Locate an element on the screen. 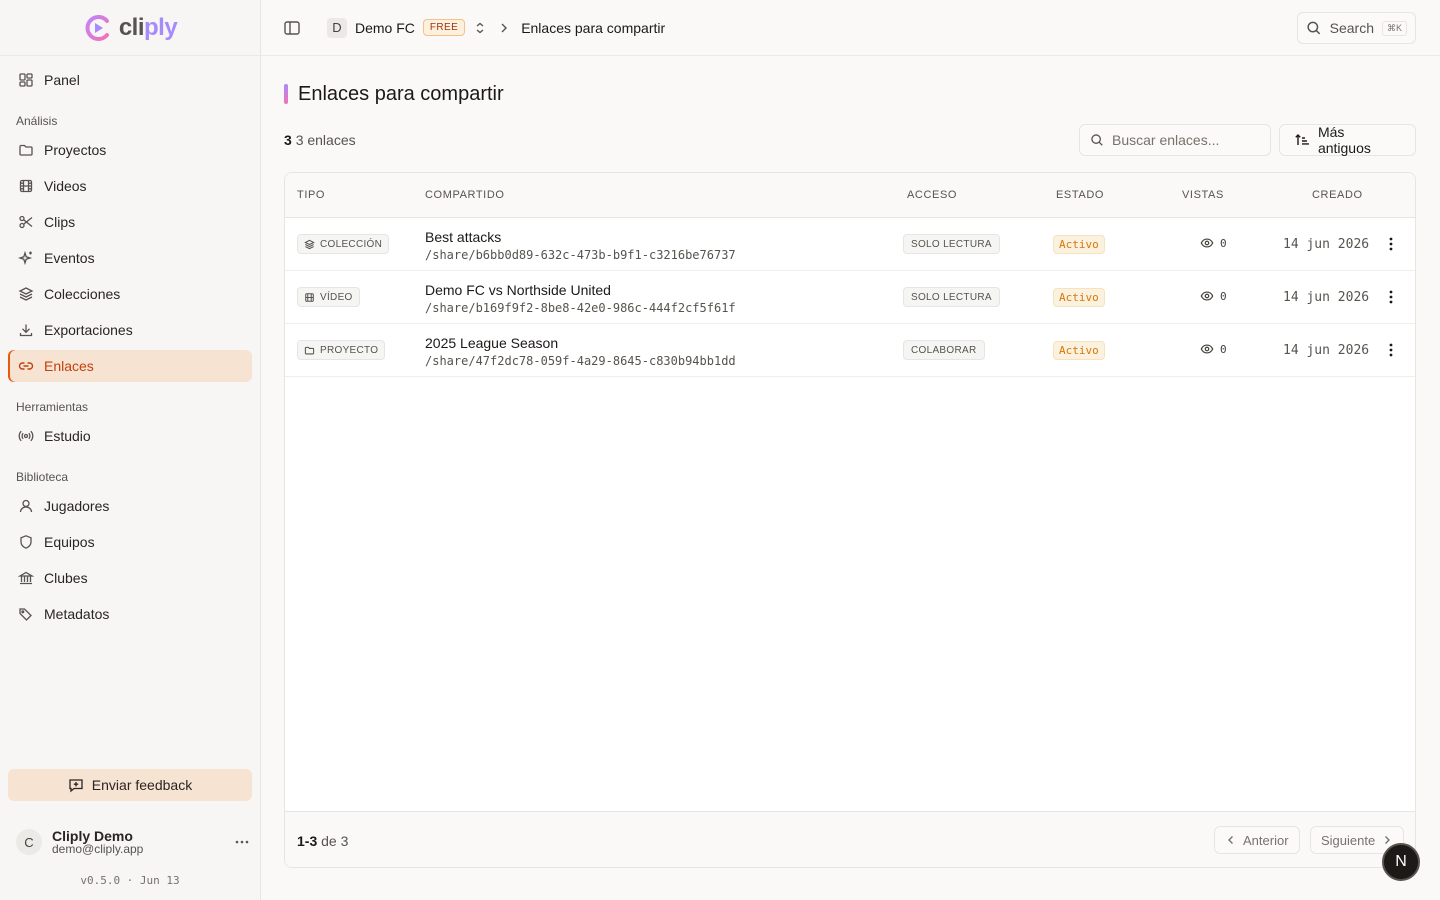 The height and width of the screenshot is (900, 1440). links-count-number: 3 is located at coordinates (288, 140).